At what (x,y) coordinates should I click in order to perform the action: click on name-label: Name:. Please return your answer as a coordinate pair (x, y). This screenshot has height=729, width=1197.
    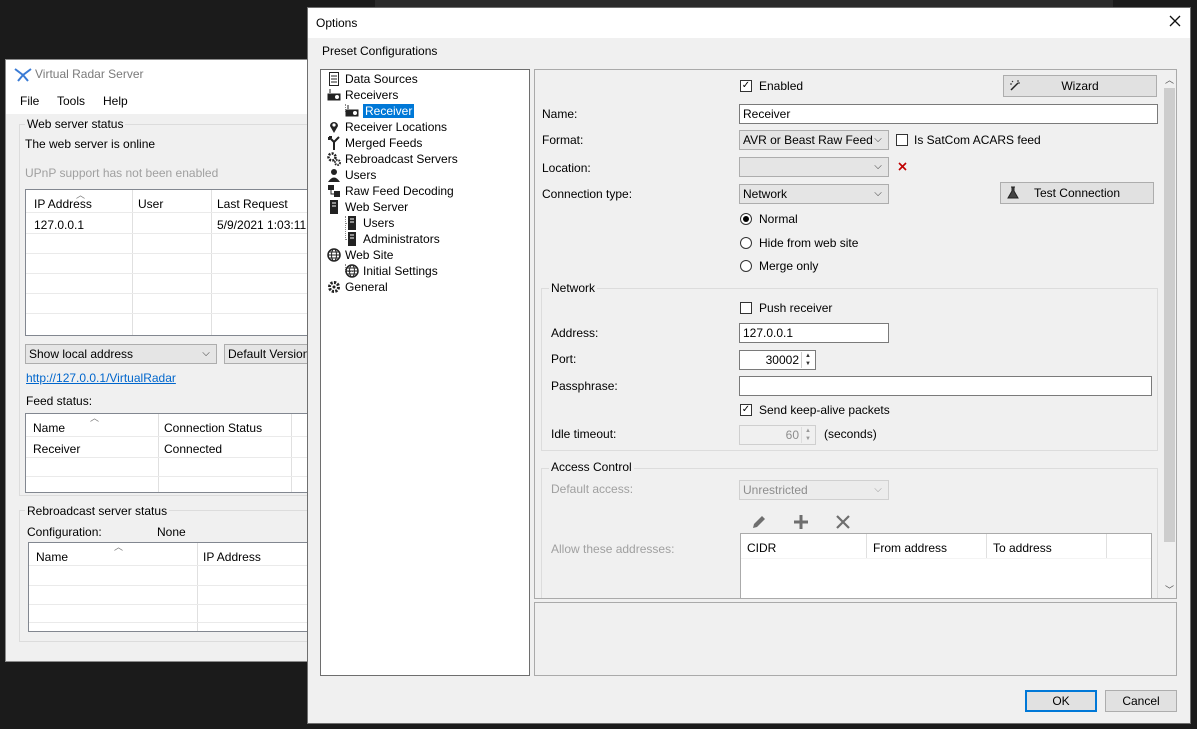
    Looking at the image, I should click on (560, 114).